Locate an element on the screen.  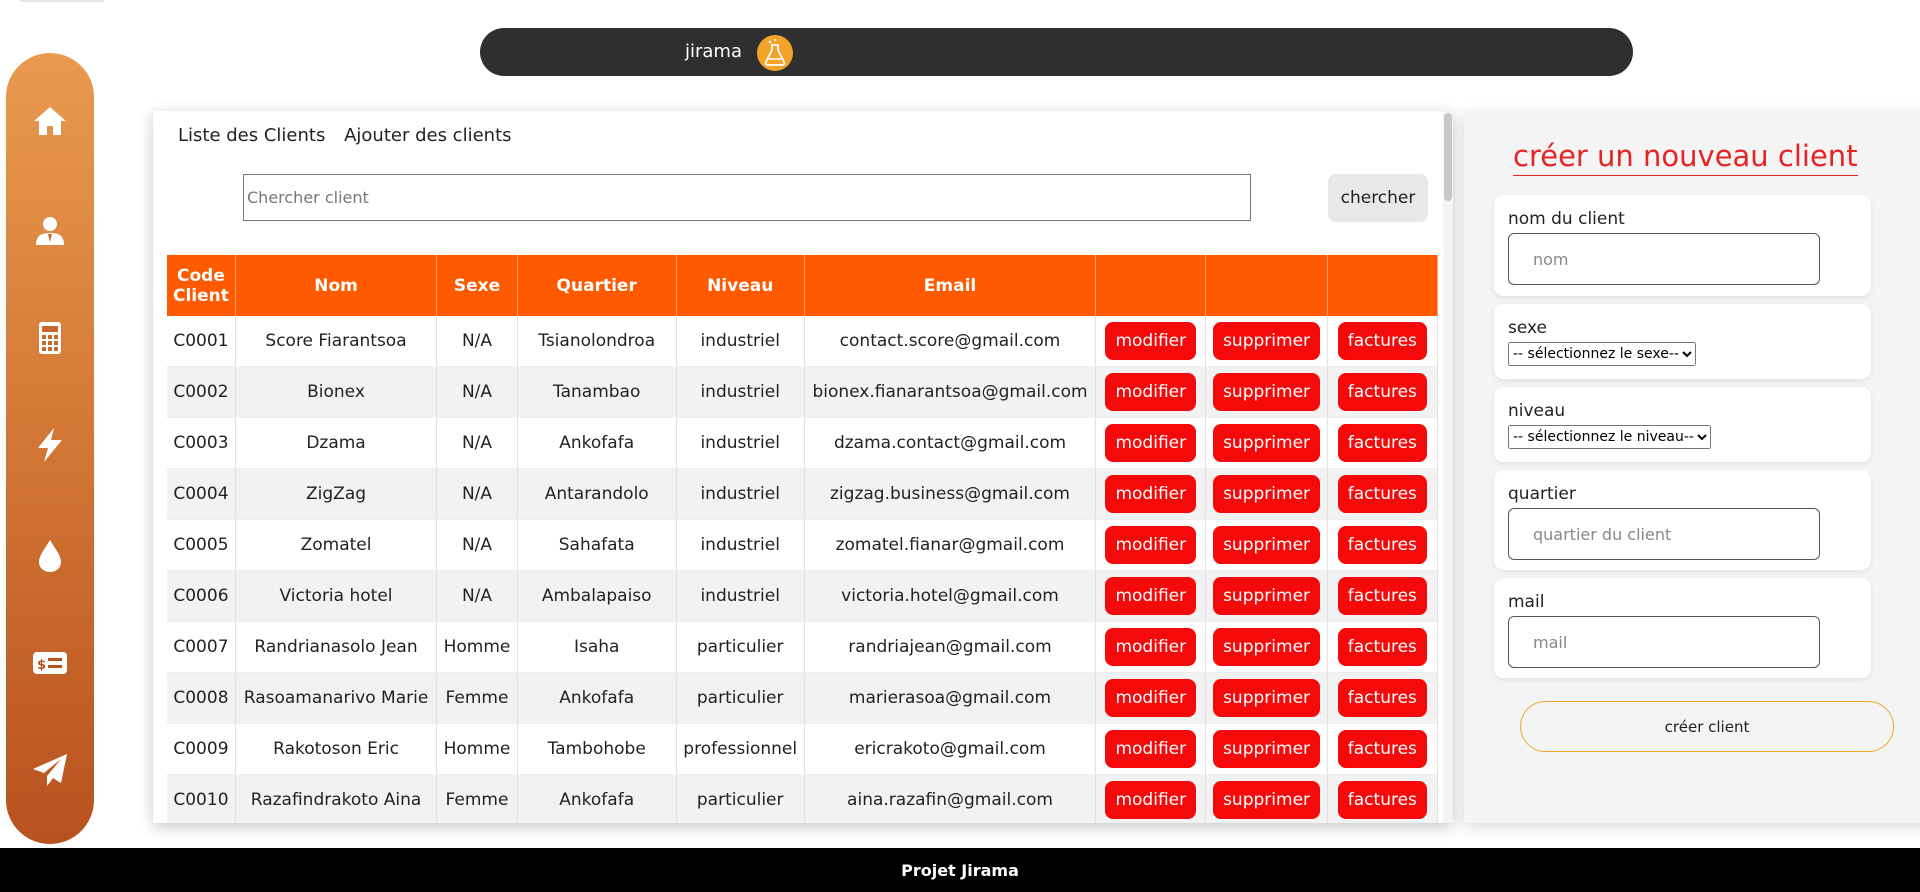
mail-input is located at coordinates (1664, 642).